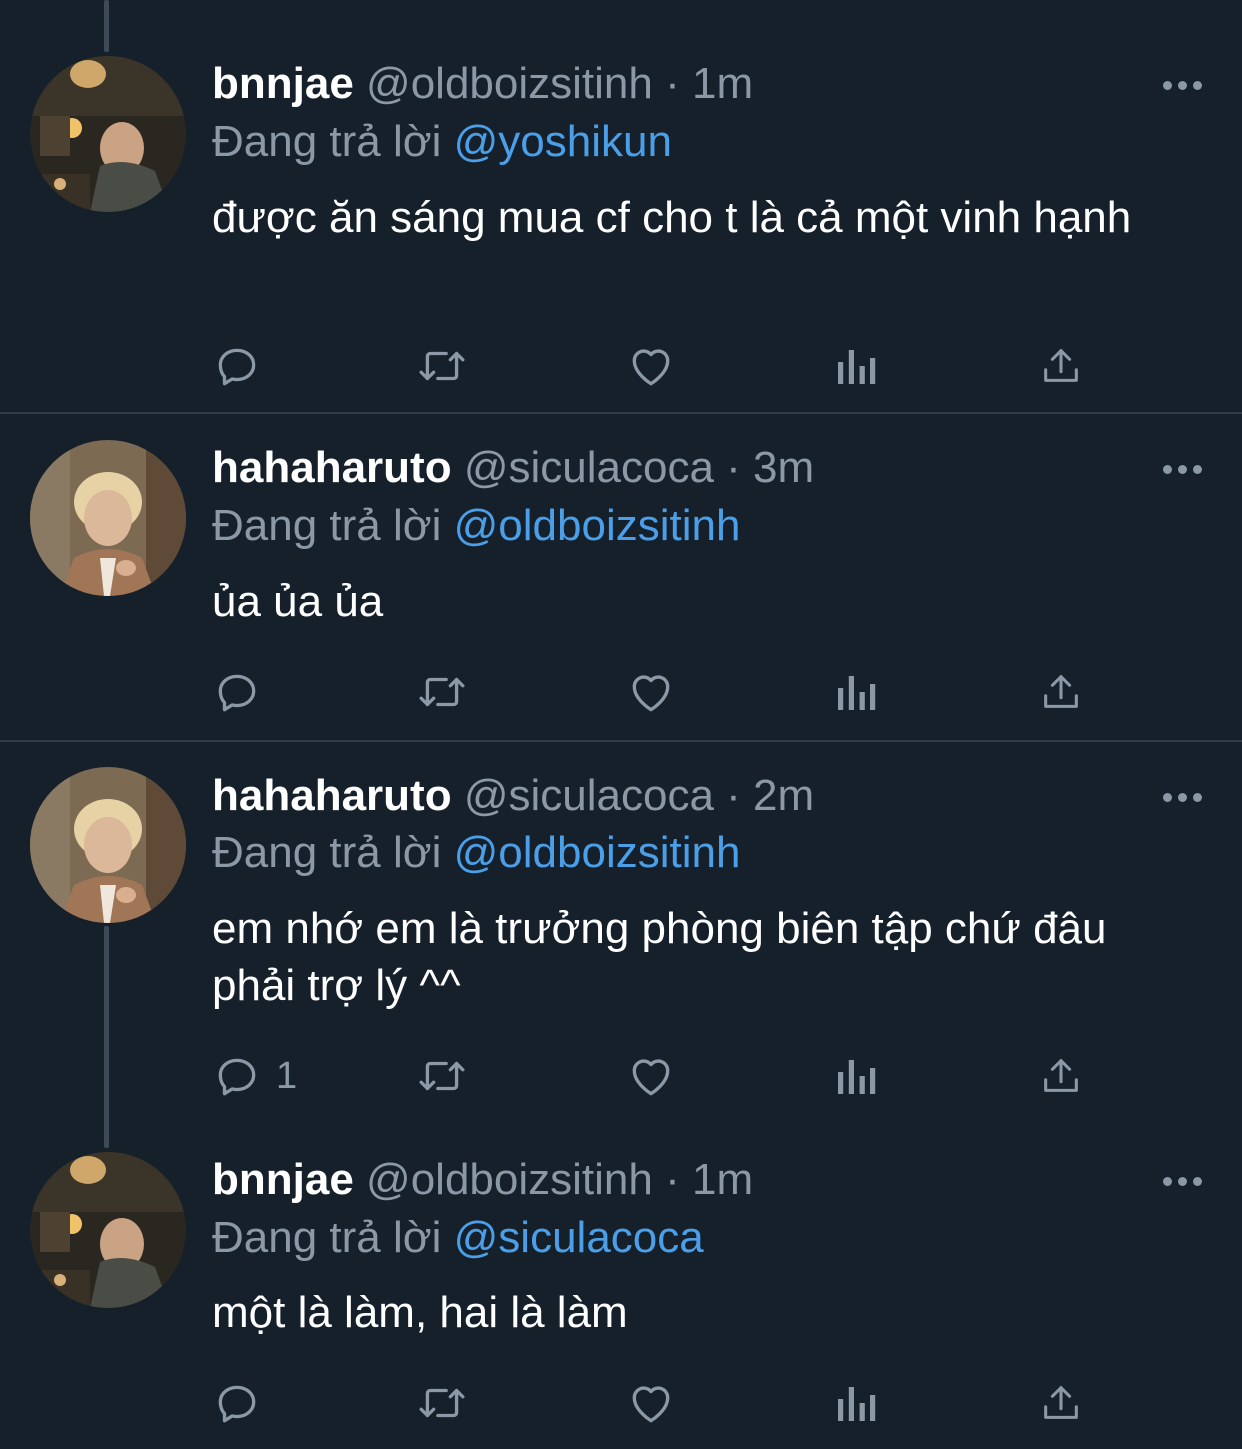  I want to click on reply-button: 1, so click(254, 1076).